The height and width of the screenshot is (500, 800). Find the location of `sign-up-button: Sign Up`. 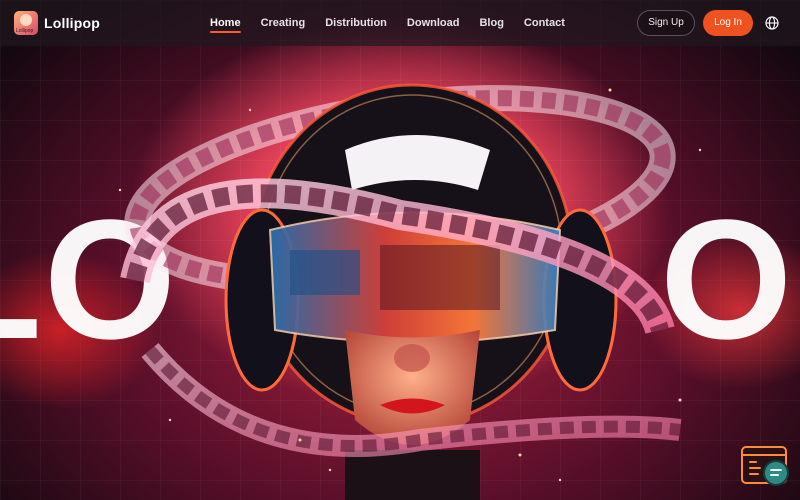

sign-up-button: Sign Up is located at coordinates (666, 23).